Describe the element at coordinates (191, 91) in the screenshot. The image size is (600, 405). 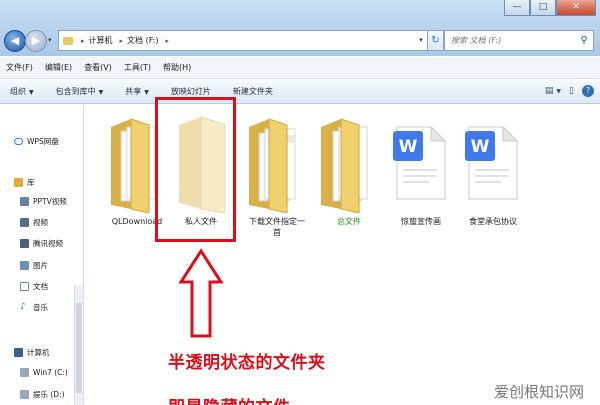
I see `slideshow-button: 放映幻灯片` at that location.